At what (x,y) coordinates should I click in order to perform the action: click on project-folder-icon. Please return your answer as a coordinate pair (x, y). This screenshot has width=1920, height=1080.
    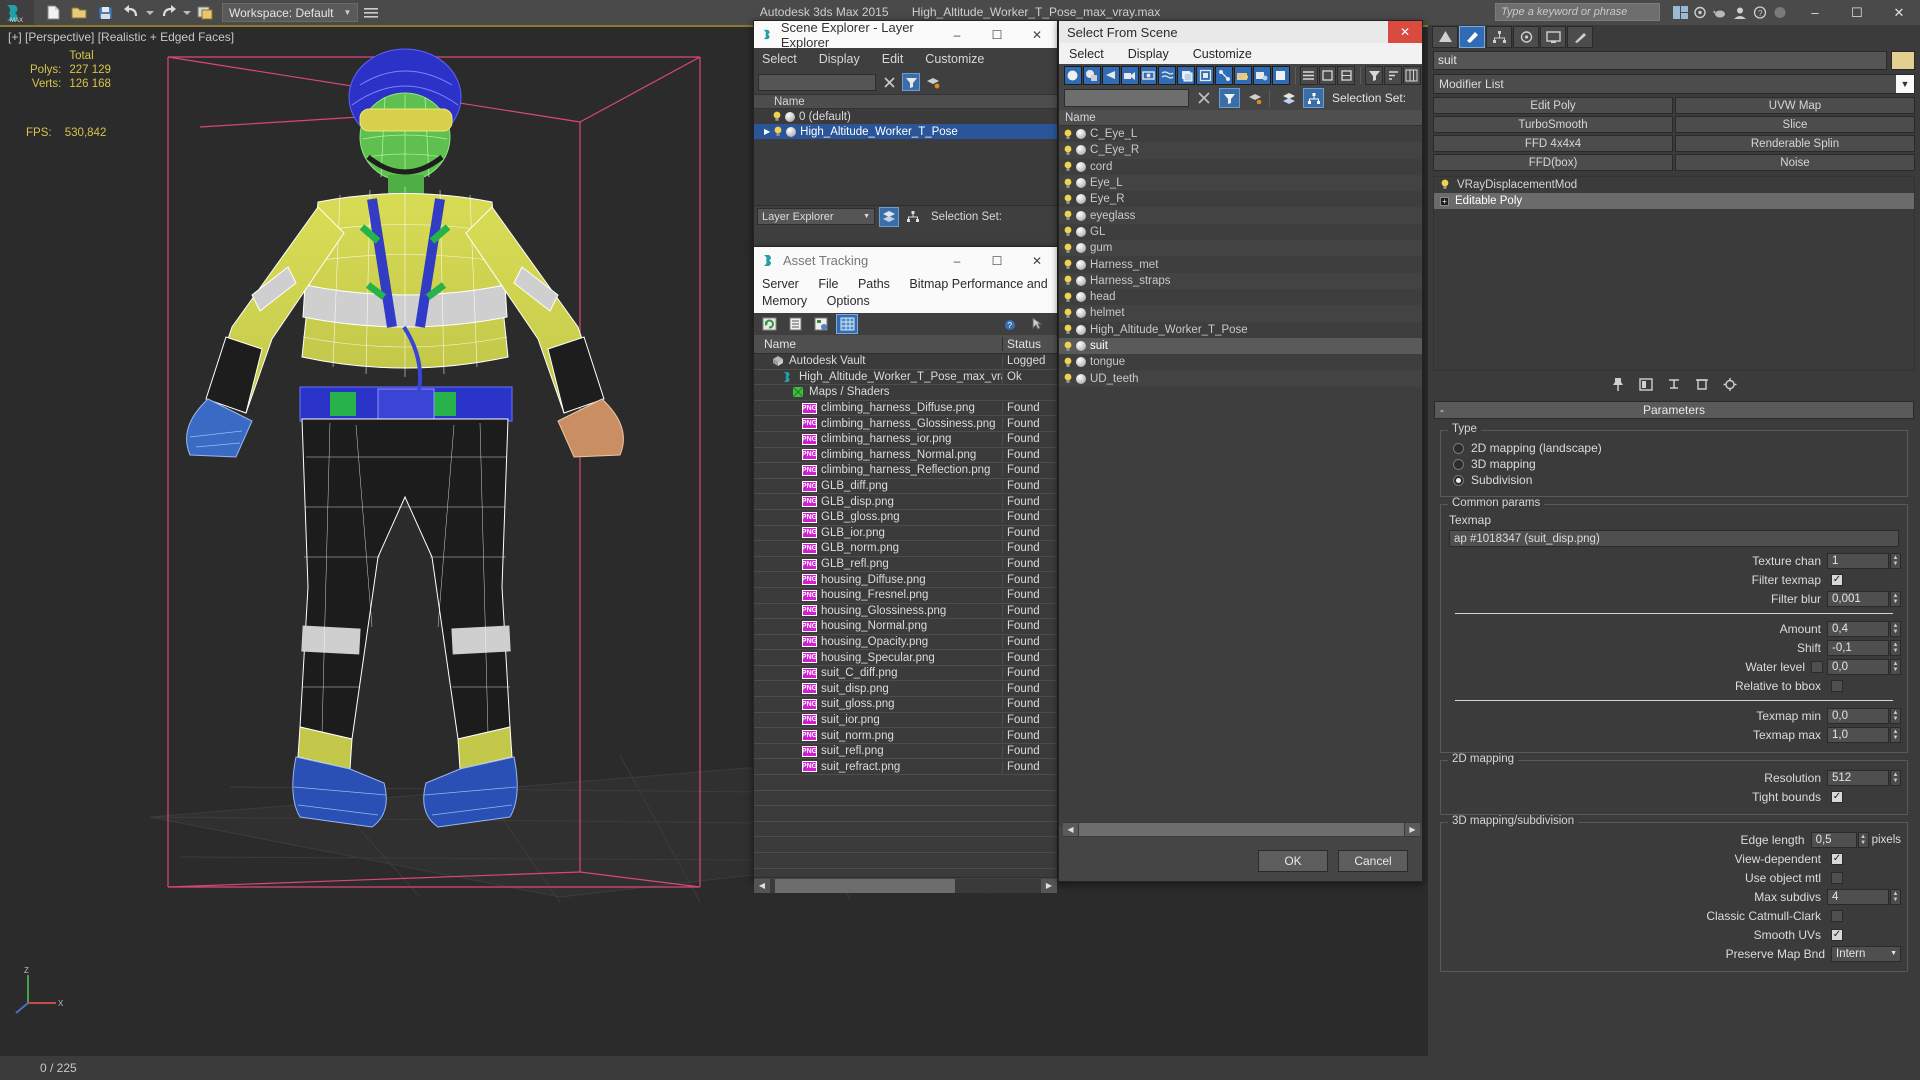
    Looking at the image, I should click on (205, 12).